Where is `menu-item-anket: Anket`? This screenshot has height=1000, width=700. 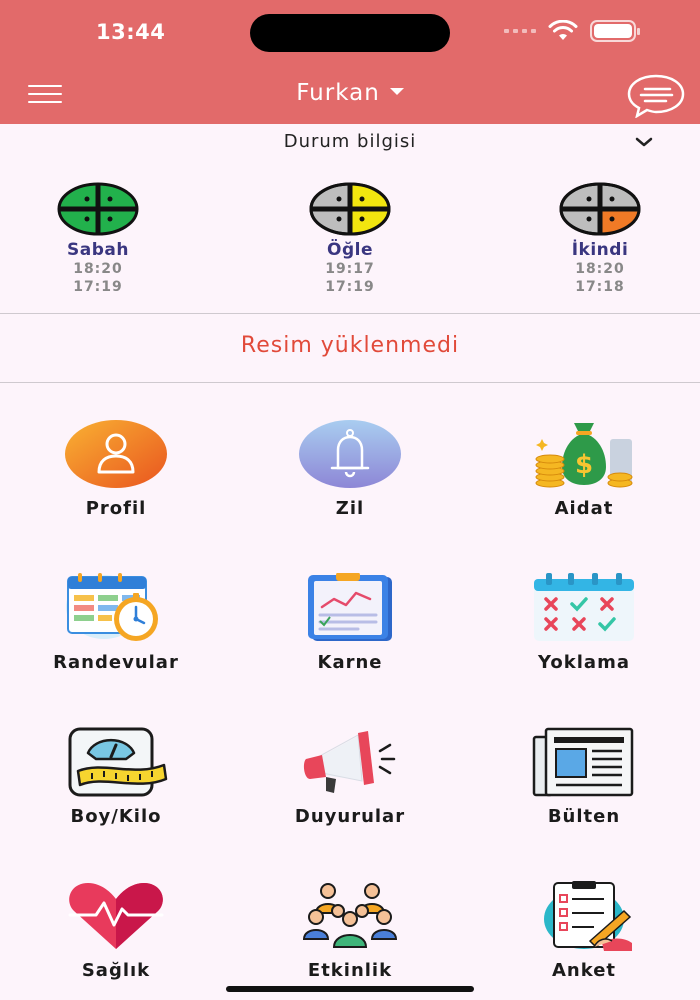 menu-item-anket: Anket is located at coordinates (584, 930).